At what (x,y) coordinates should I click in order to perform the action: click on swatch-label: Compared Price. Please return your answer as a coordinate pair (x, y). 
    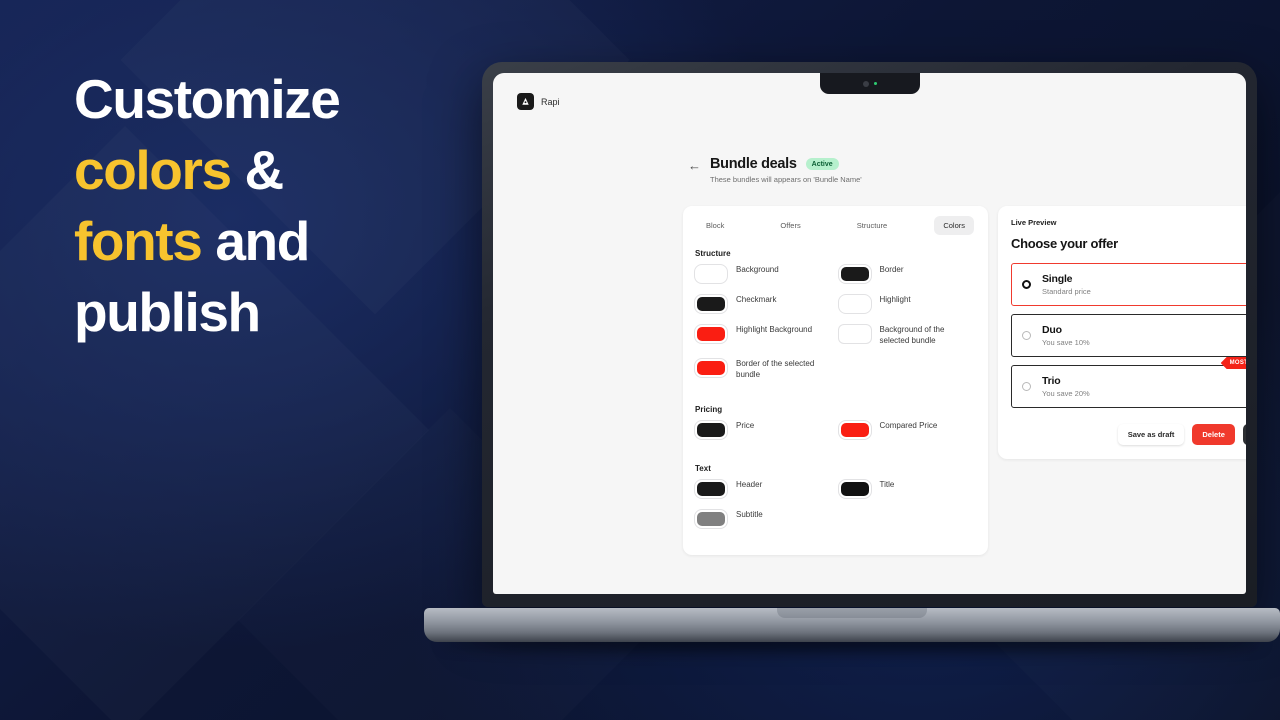
    Looking at the image, I should click on (908, 426).